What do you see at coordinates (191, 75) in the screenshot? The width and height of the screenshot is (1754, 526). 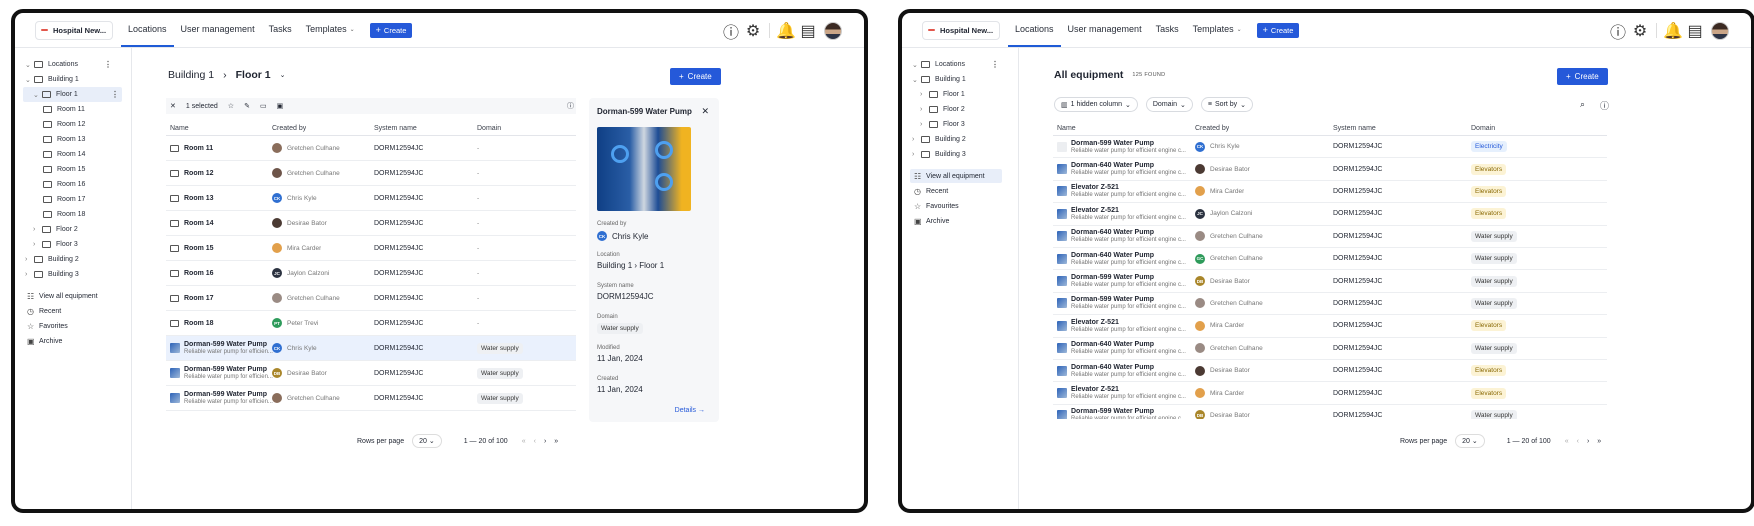 I see `breadcrumb-building: Building 1` at bounding box center [191, 75].